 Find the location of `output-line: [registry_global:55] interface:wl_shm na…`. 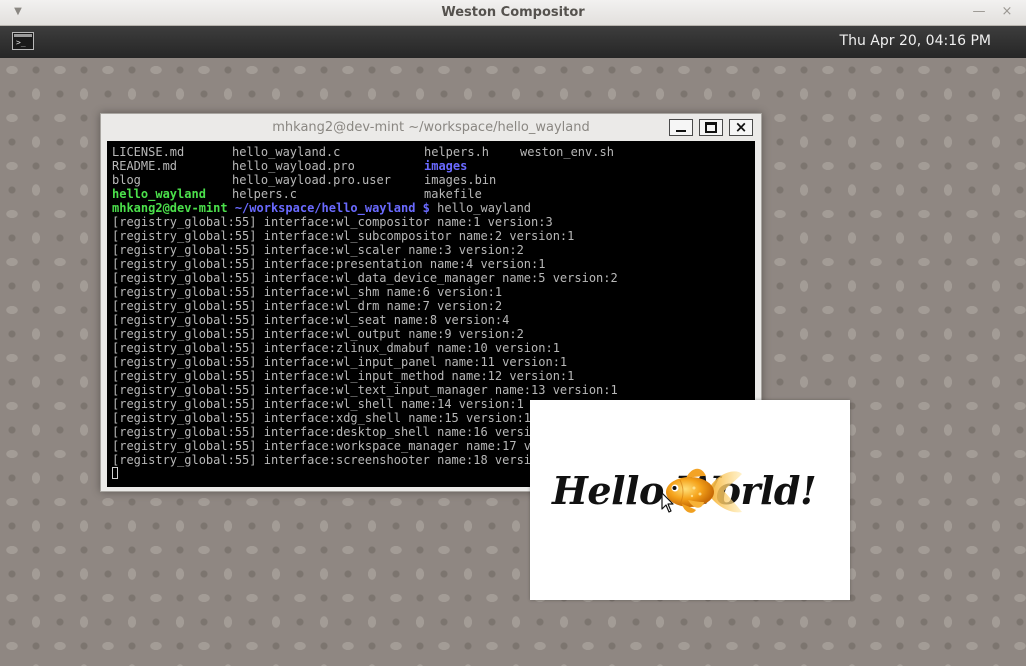

output-line: [registry_global:55] interface:wl_shm na… is located at coordinates (307, 292).